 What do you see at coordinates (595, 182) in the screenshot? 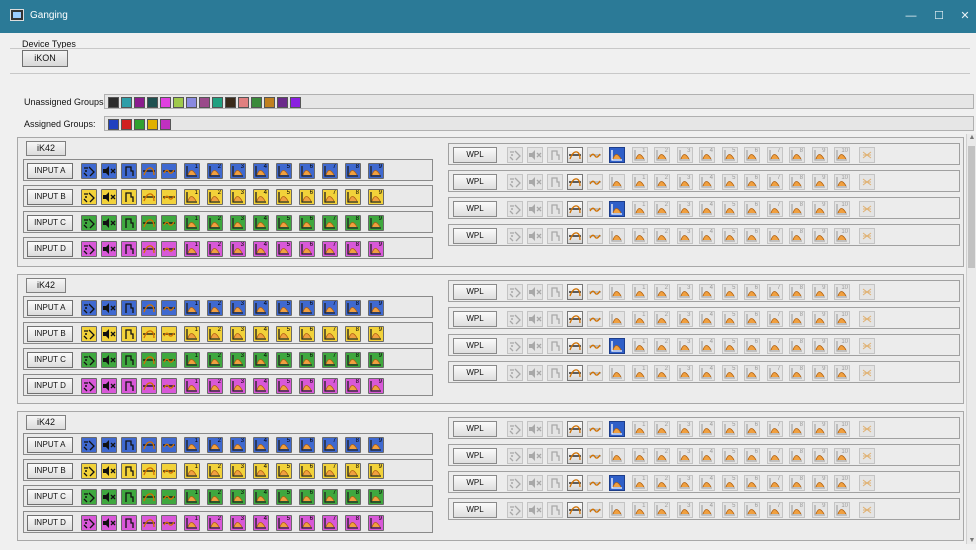
I see `wpl-lpf-icon` at bounding box center [595, 182].